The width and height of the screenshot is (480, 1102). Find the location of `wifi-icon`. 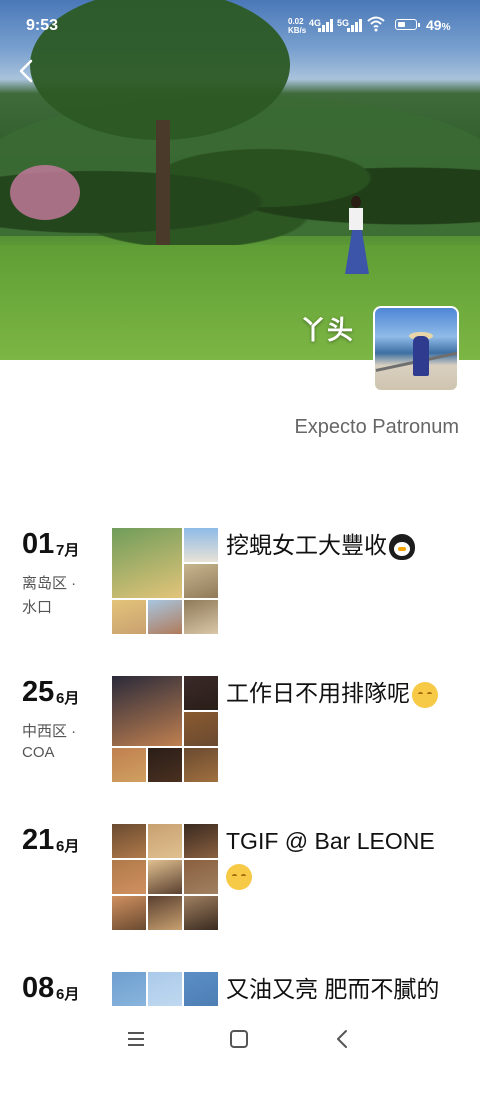

wifi-icon is located at coordinates (376, 24).